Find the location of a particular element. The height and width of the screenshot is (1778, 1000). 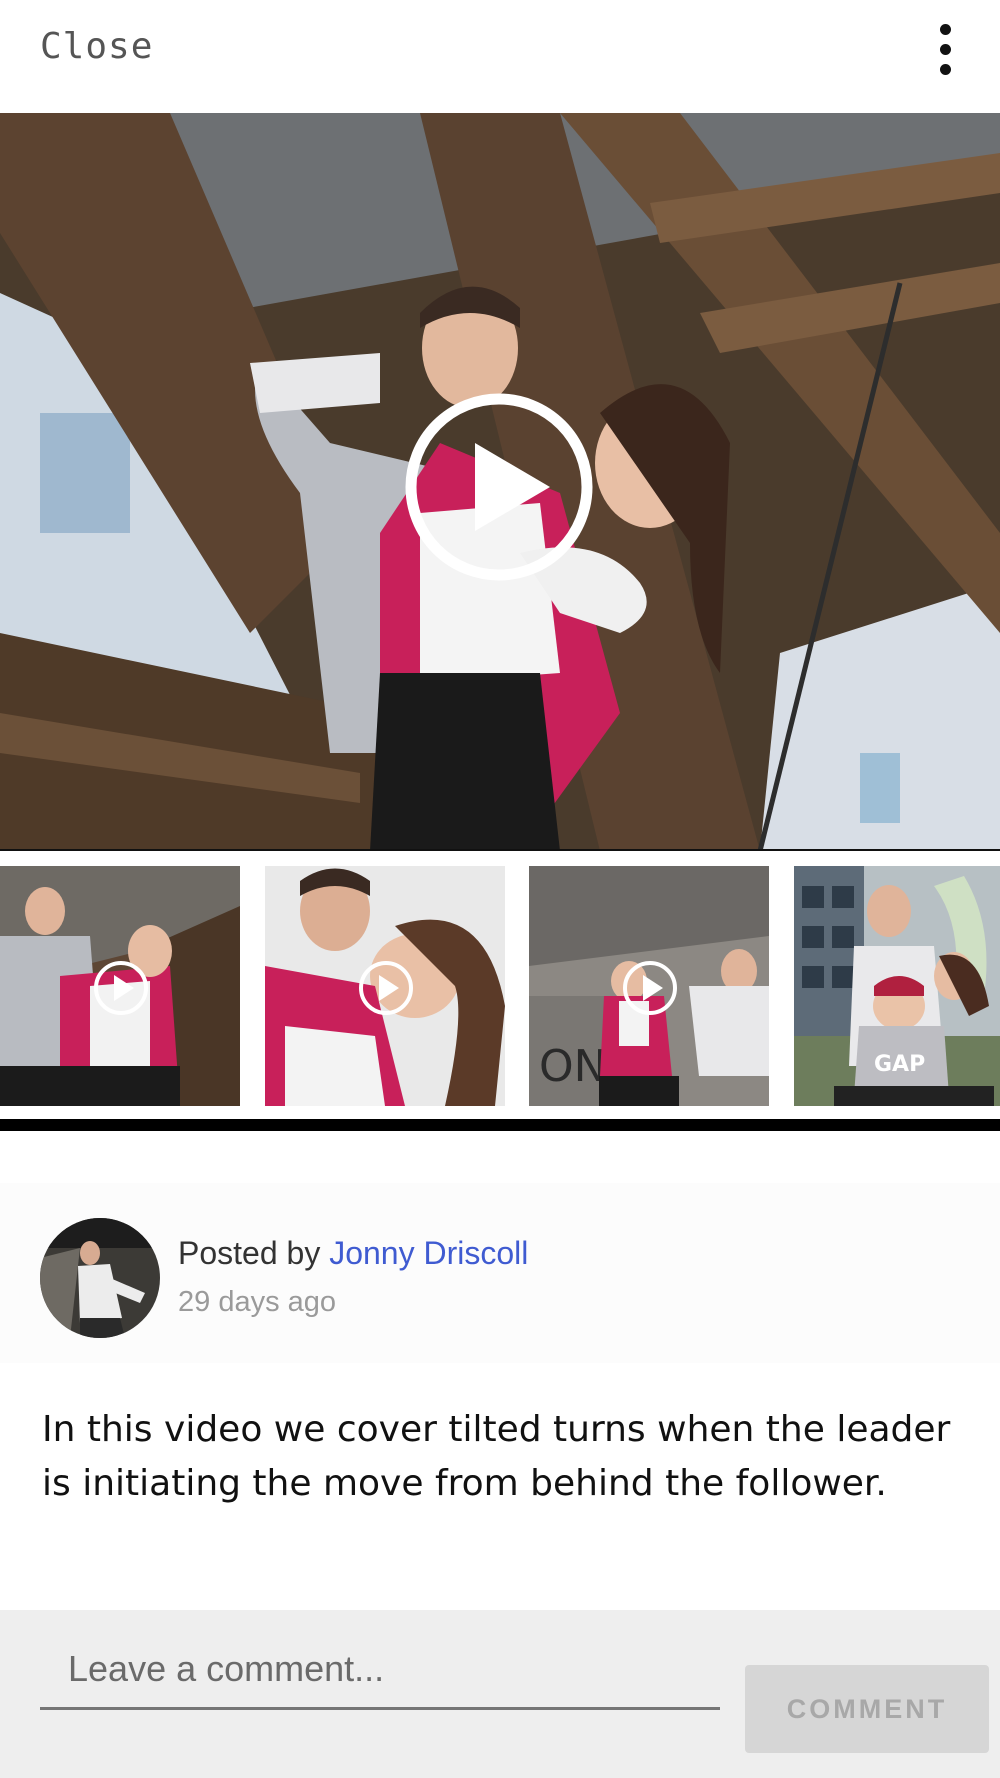

close-button: Close is located at coordinates (96, 46).